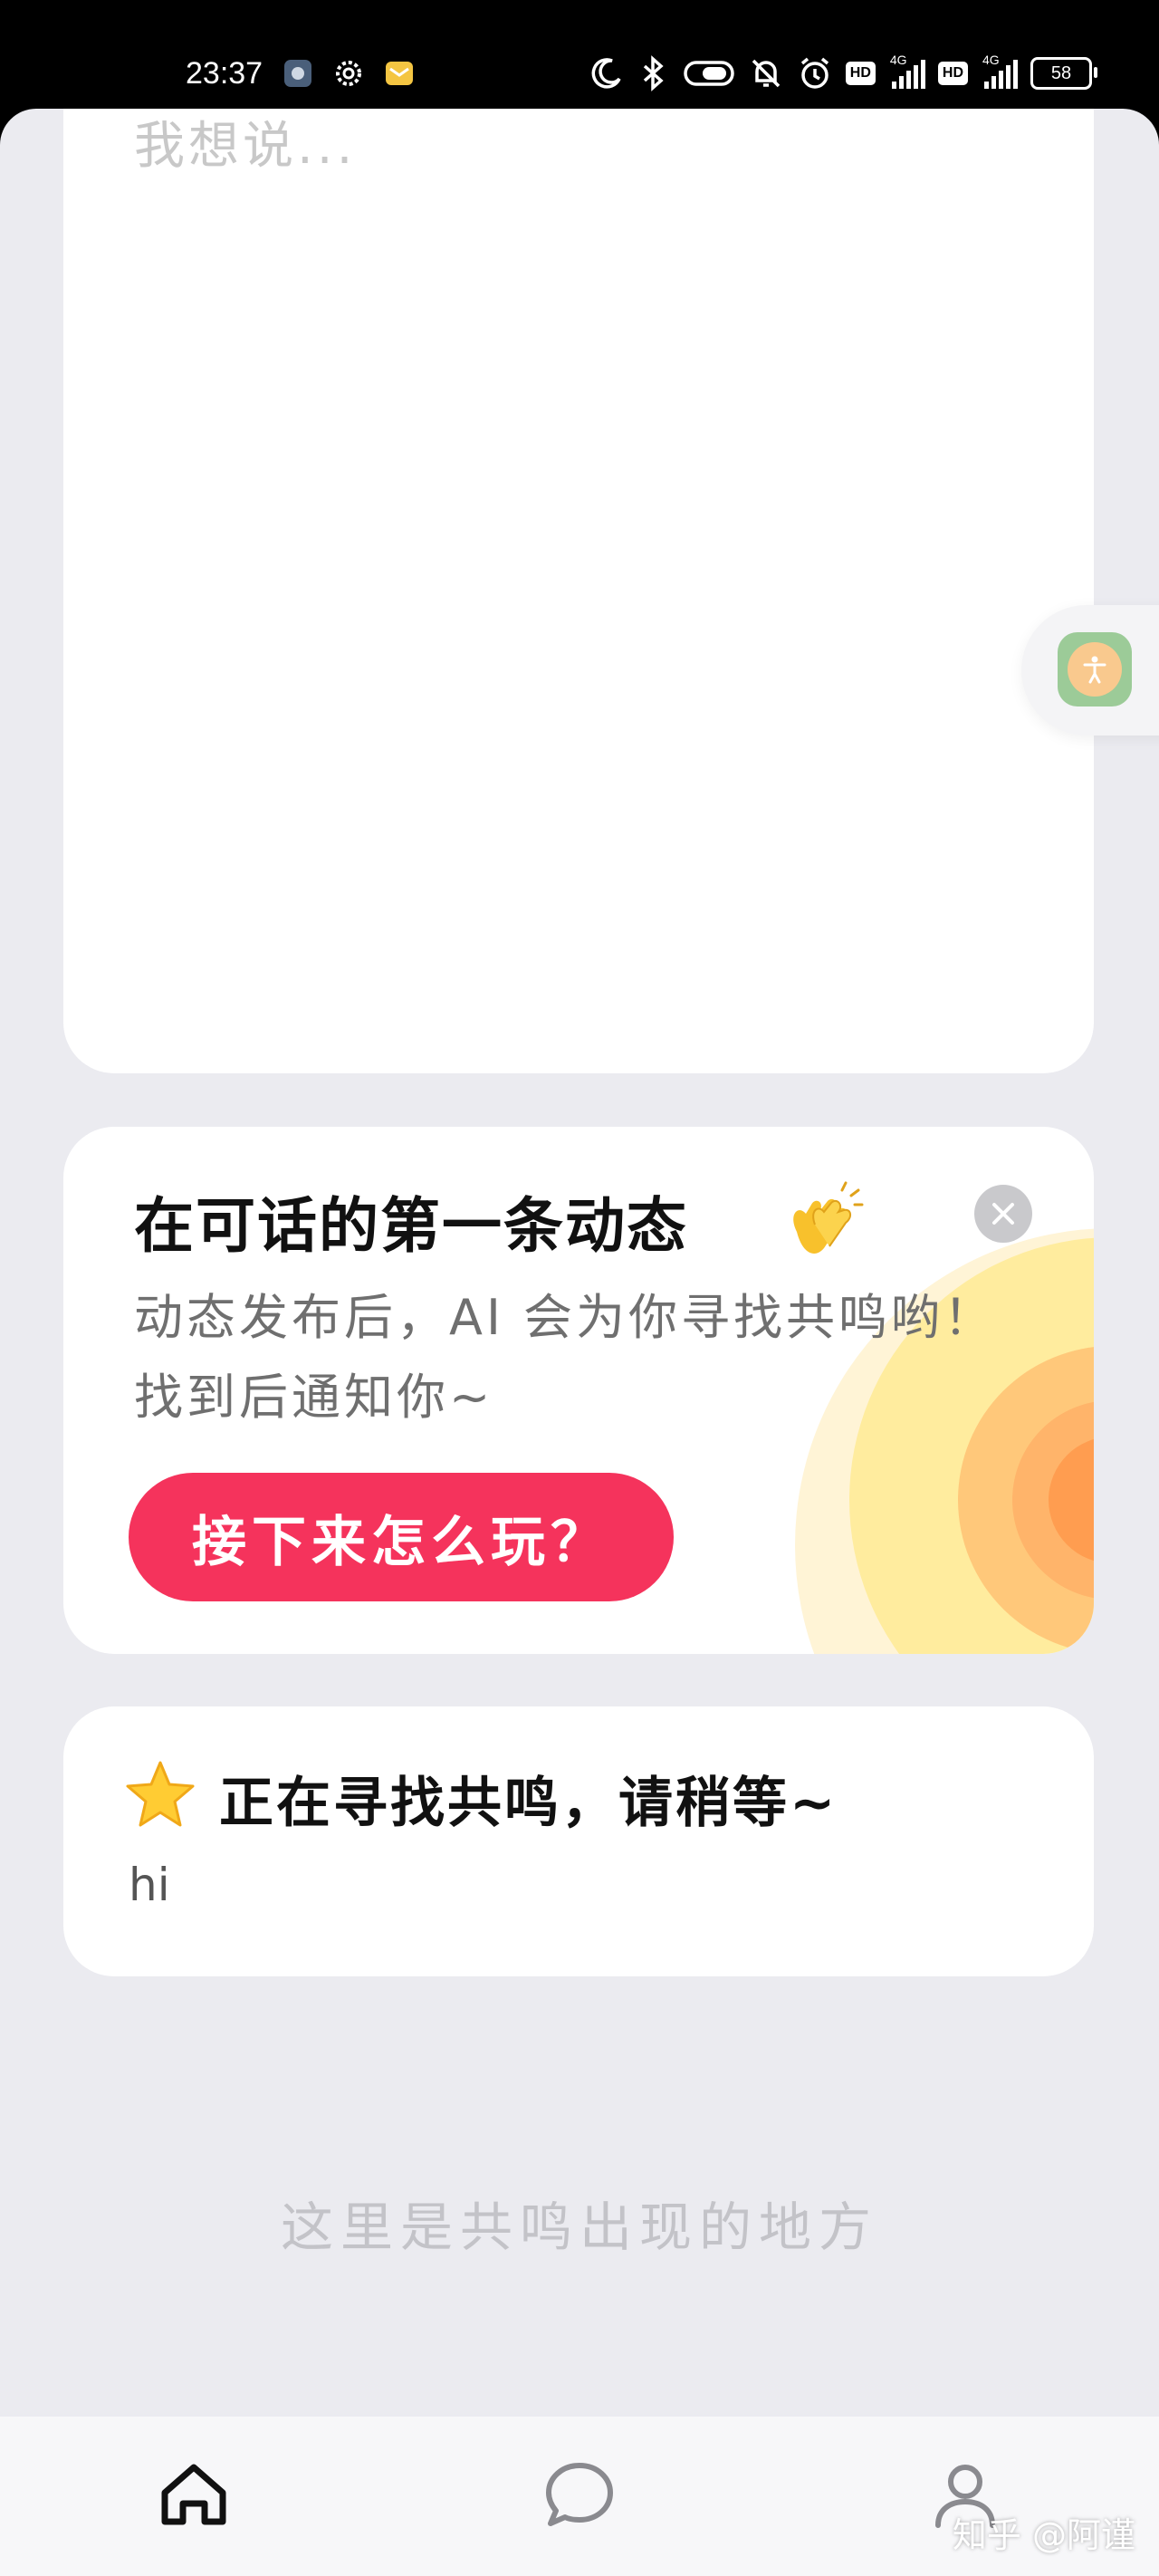 Image resolution: width=1159 pixels, height=2576 pixels. What do you see at coordinates (349, 73) in the screenshot?
I see `gear-icon` at bounding box center [349, 73].